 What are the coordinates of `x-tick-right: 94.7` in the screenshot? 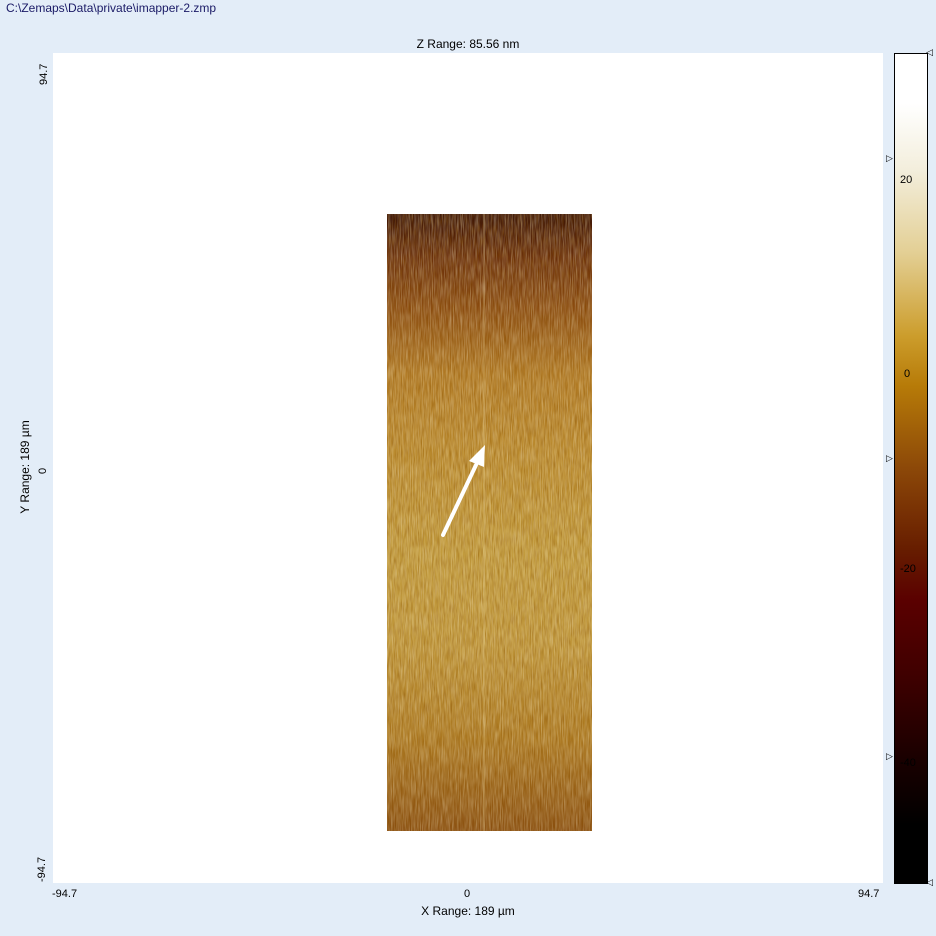 It's located at (869, 894).